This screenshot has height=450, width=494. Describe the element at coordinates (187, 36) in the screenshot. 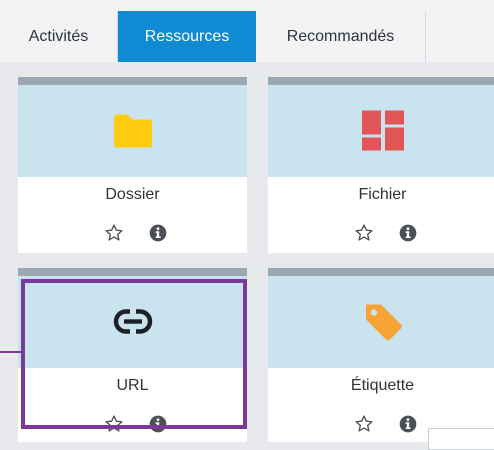

I see `tab-ressources: Ressources` at that location.